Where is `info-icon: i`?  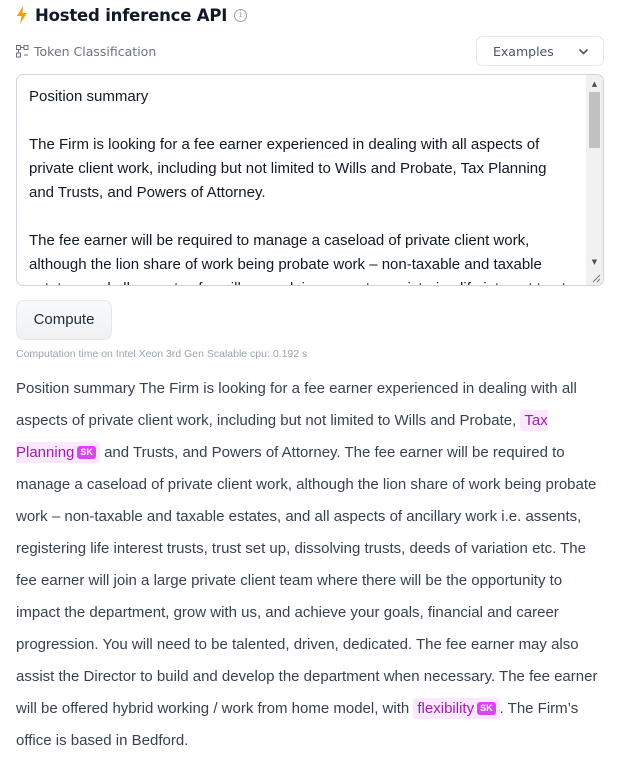
info-icon: i is located at coordinates (241, 15).